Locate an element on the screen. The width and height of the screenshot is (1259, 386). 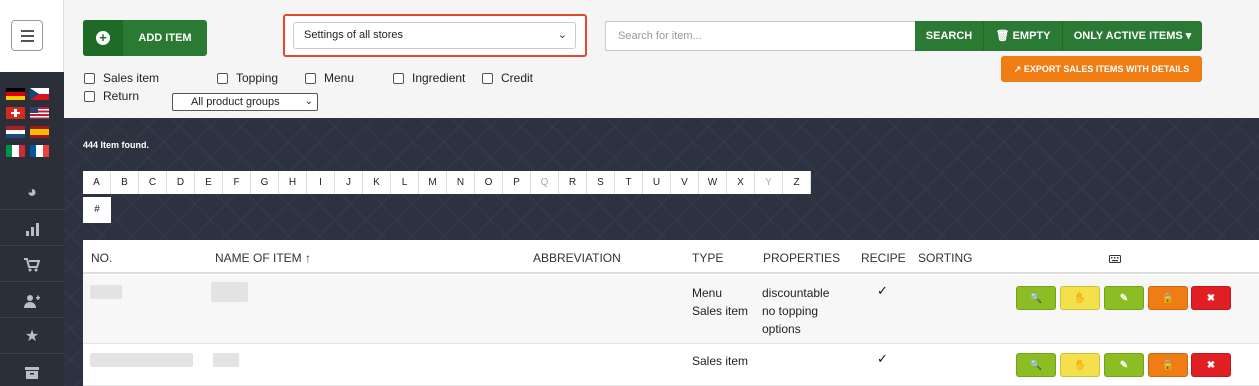
filter-credit: Credit is located at coordinates (507, 78).